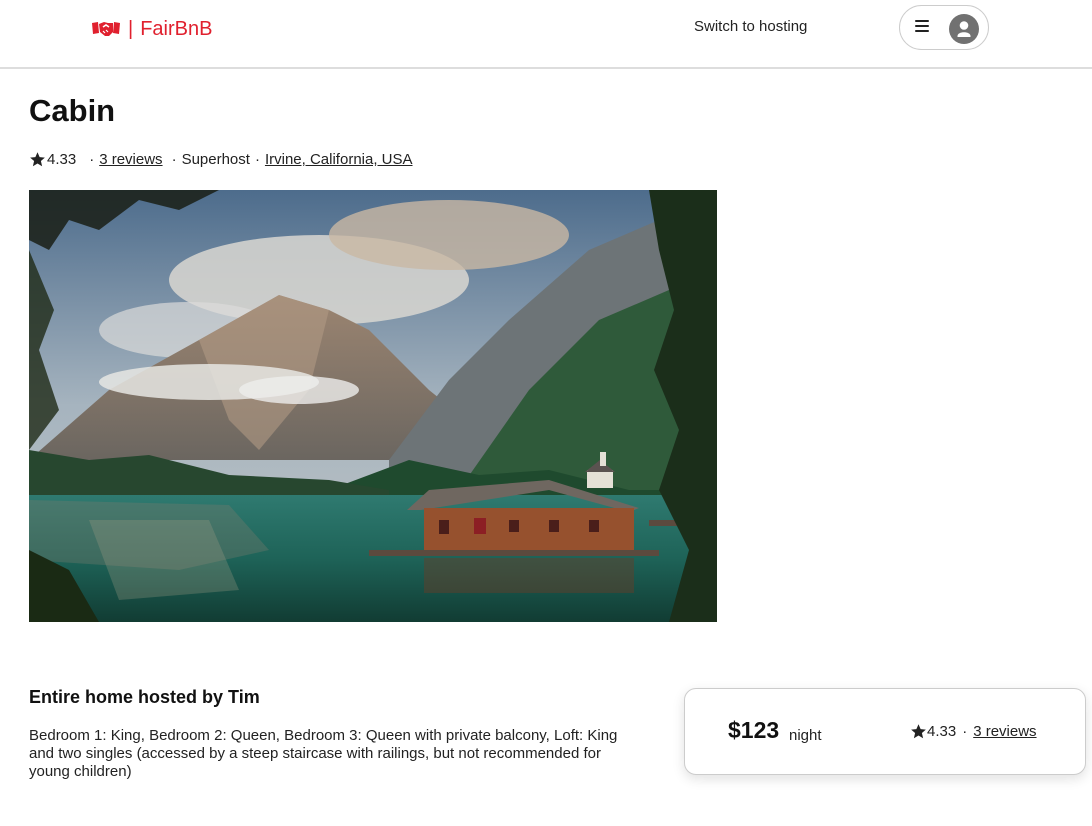  What do you see at coordinates (754, 730) in the screenshot?
I see `price-value: $123` at bounding box center [754, 730].